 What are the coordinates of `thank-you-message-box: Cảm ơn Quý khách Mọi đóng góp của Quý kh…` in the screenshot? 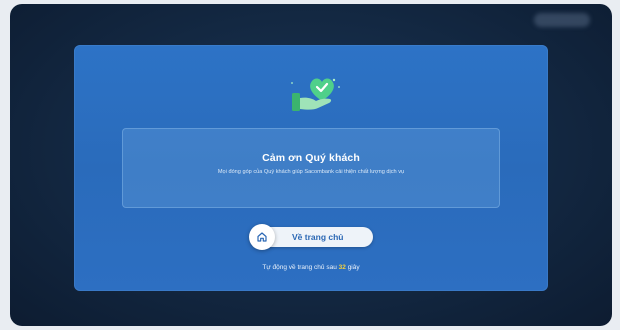 It's located at (311, 168).